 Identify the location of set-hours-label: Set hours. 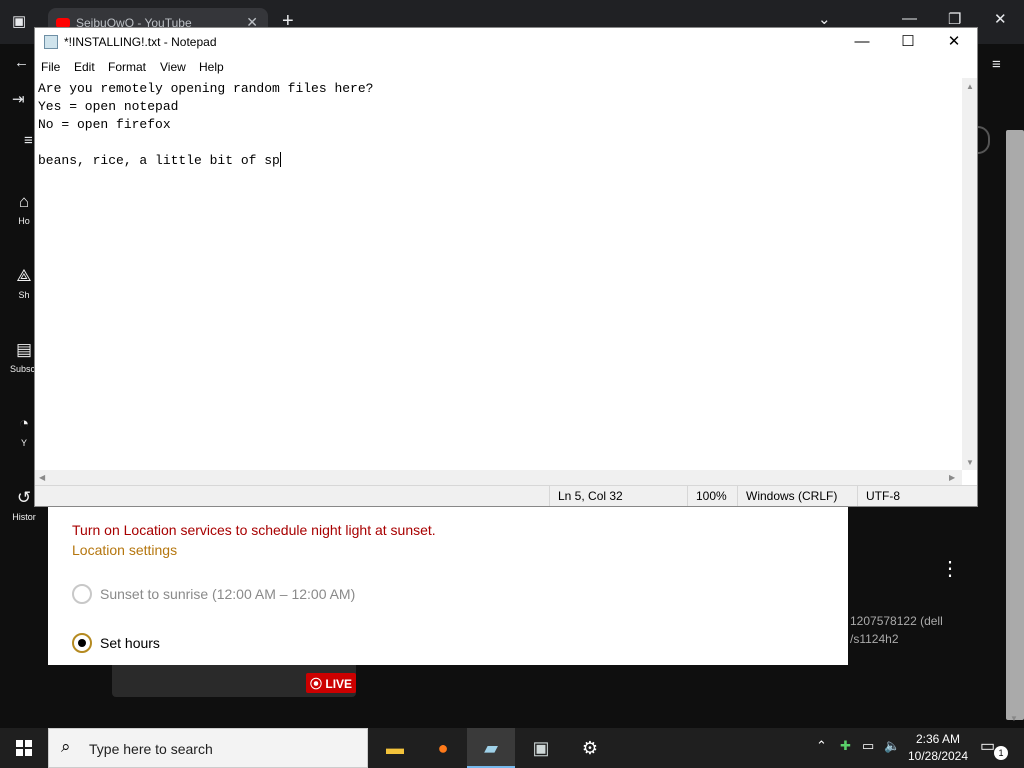
(130, 643).